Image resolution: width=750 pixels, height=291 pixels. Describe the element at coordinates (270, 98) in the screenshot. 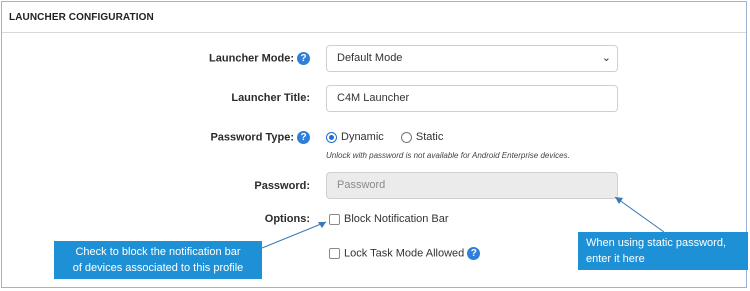

I see `launcher-title-label: Launcher Title:` at that location.